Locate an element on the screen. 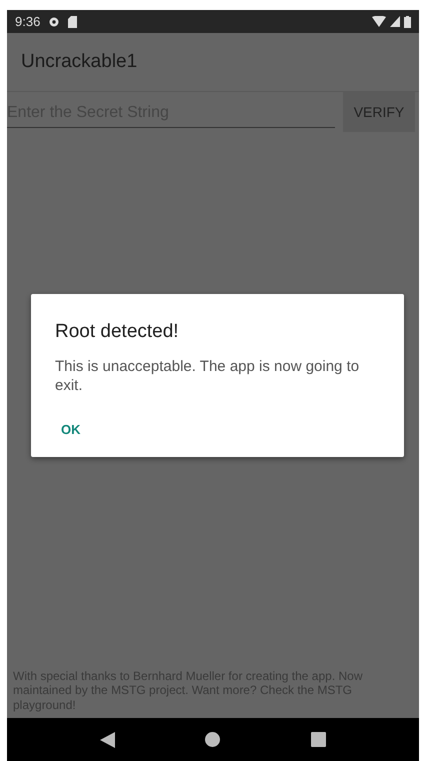  recents-icon is located at coordinates (318, 739).